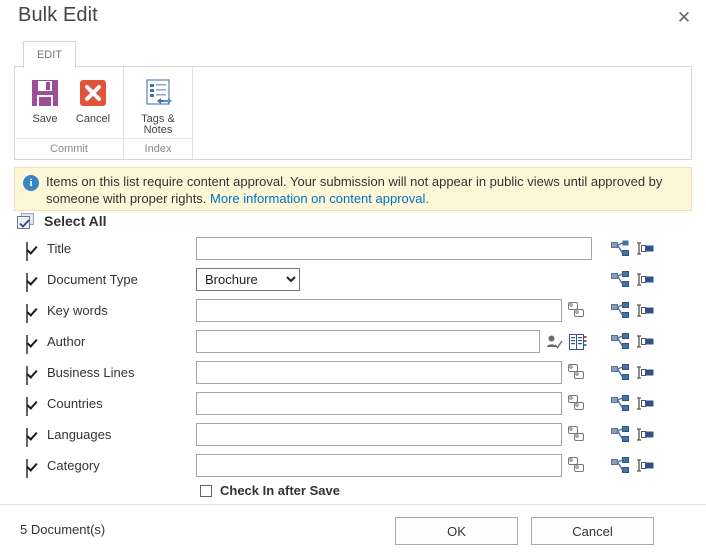 Image resolution: width=706 pixels, height=552 pixels. I want to click on check-in-after-save-row: Check In after Save, so click(270, 490).